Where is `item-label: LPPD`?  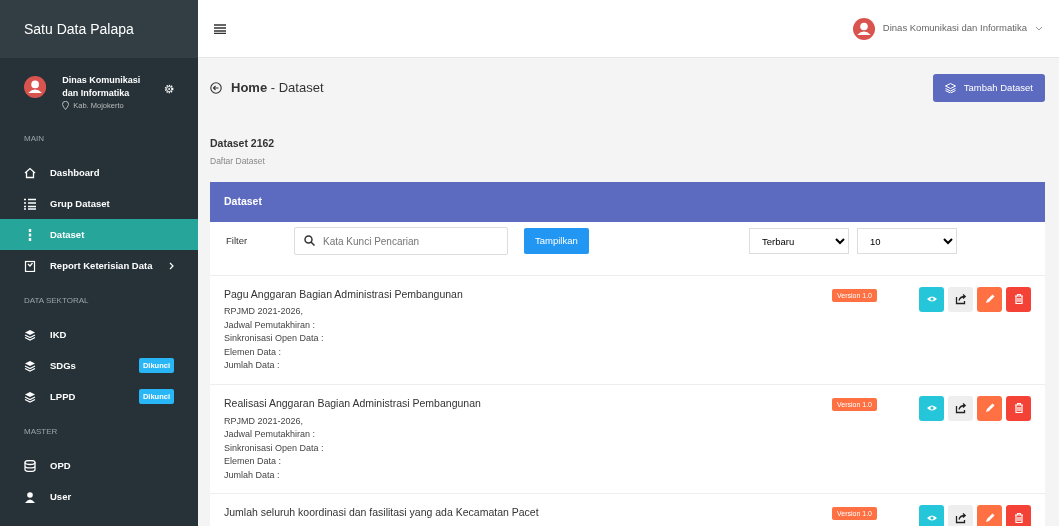
item-label: LPPD is located at coordinates (63, 396).